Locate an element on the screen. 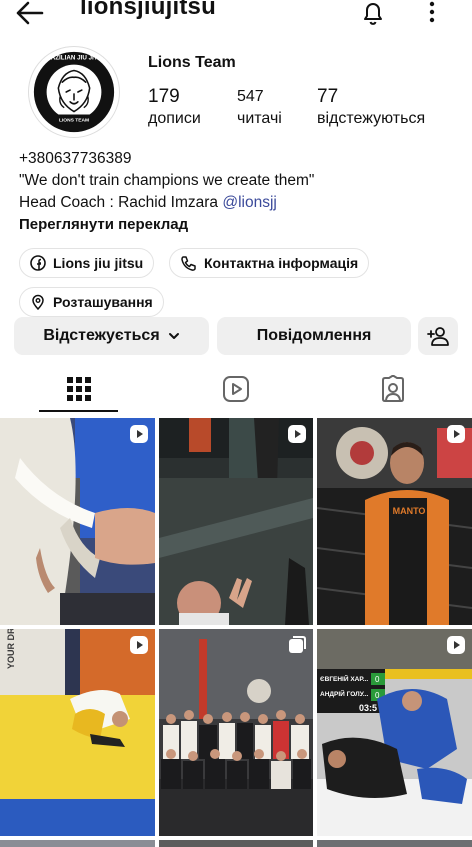 The width and height of the screenshot is (472, 847). more-options-icon is located at coordinates (432, 13).